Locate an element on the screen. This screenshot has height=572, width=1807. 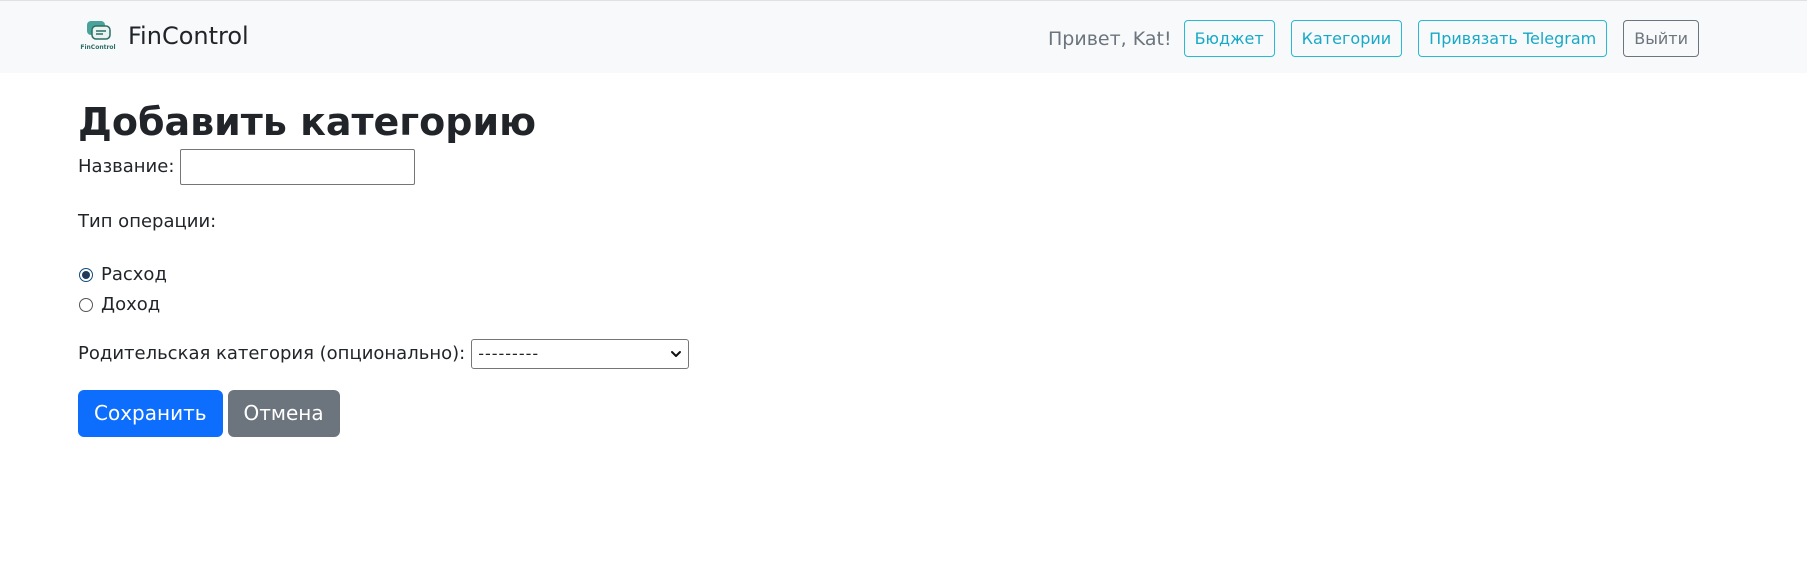
budget-button: Бюджет is located at coordinates (1229, 38).